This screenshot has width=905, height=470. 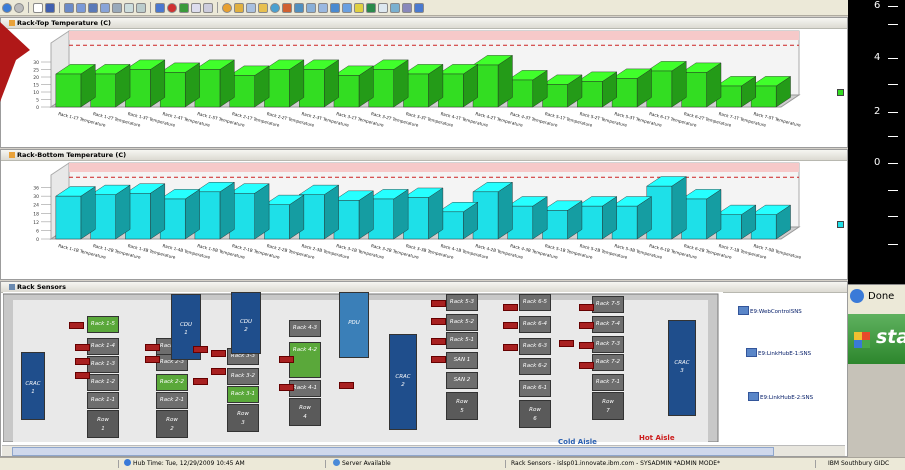 I want to click on help-icon, so click(x=419, y=7).